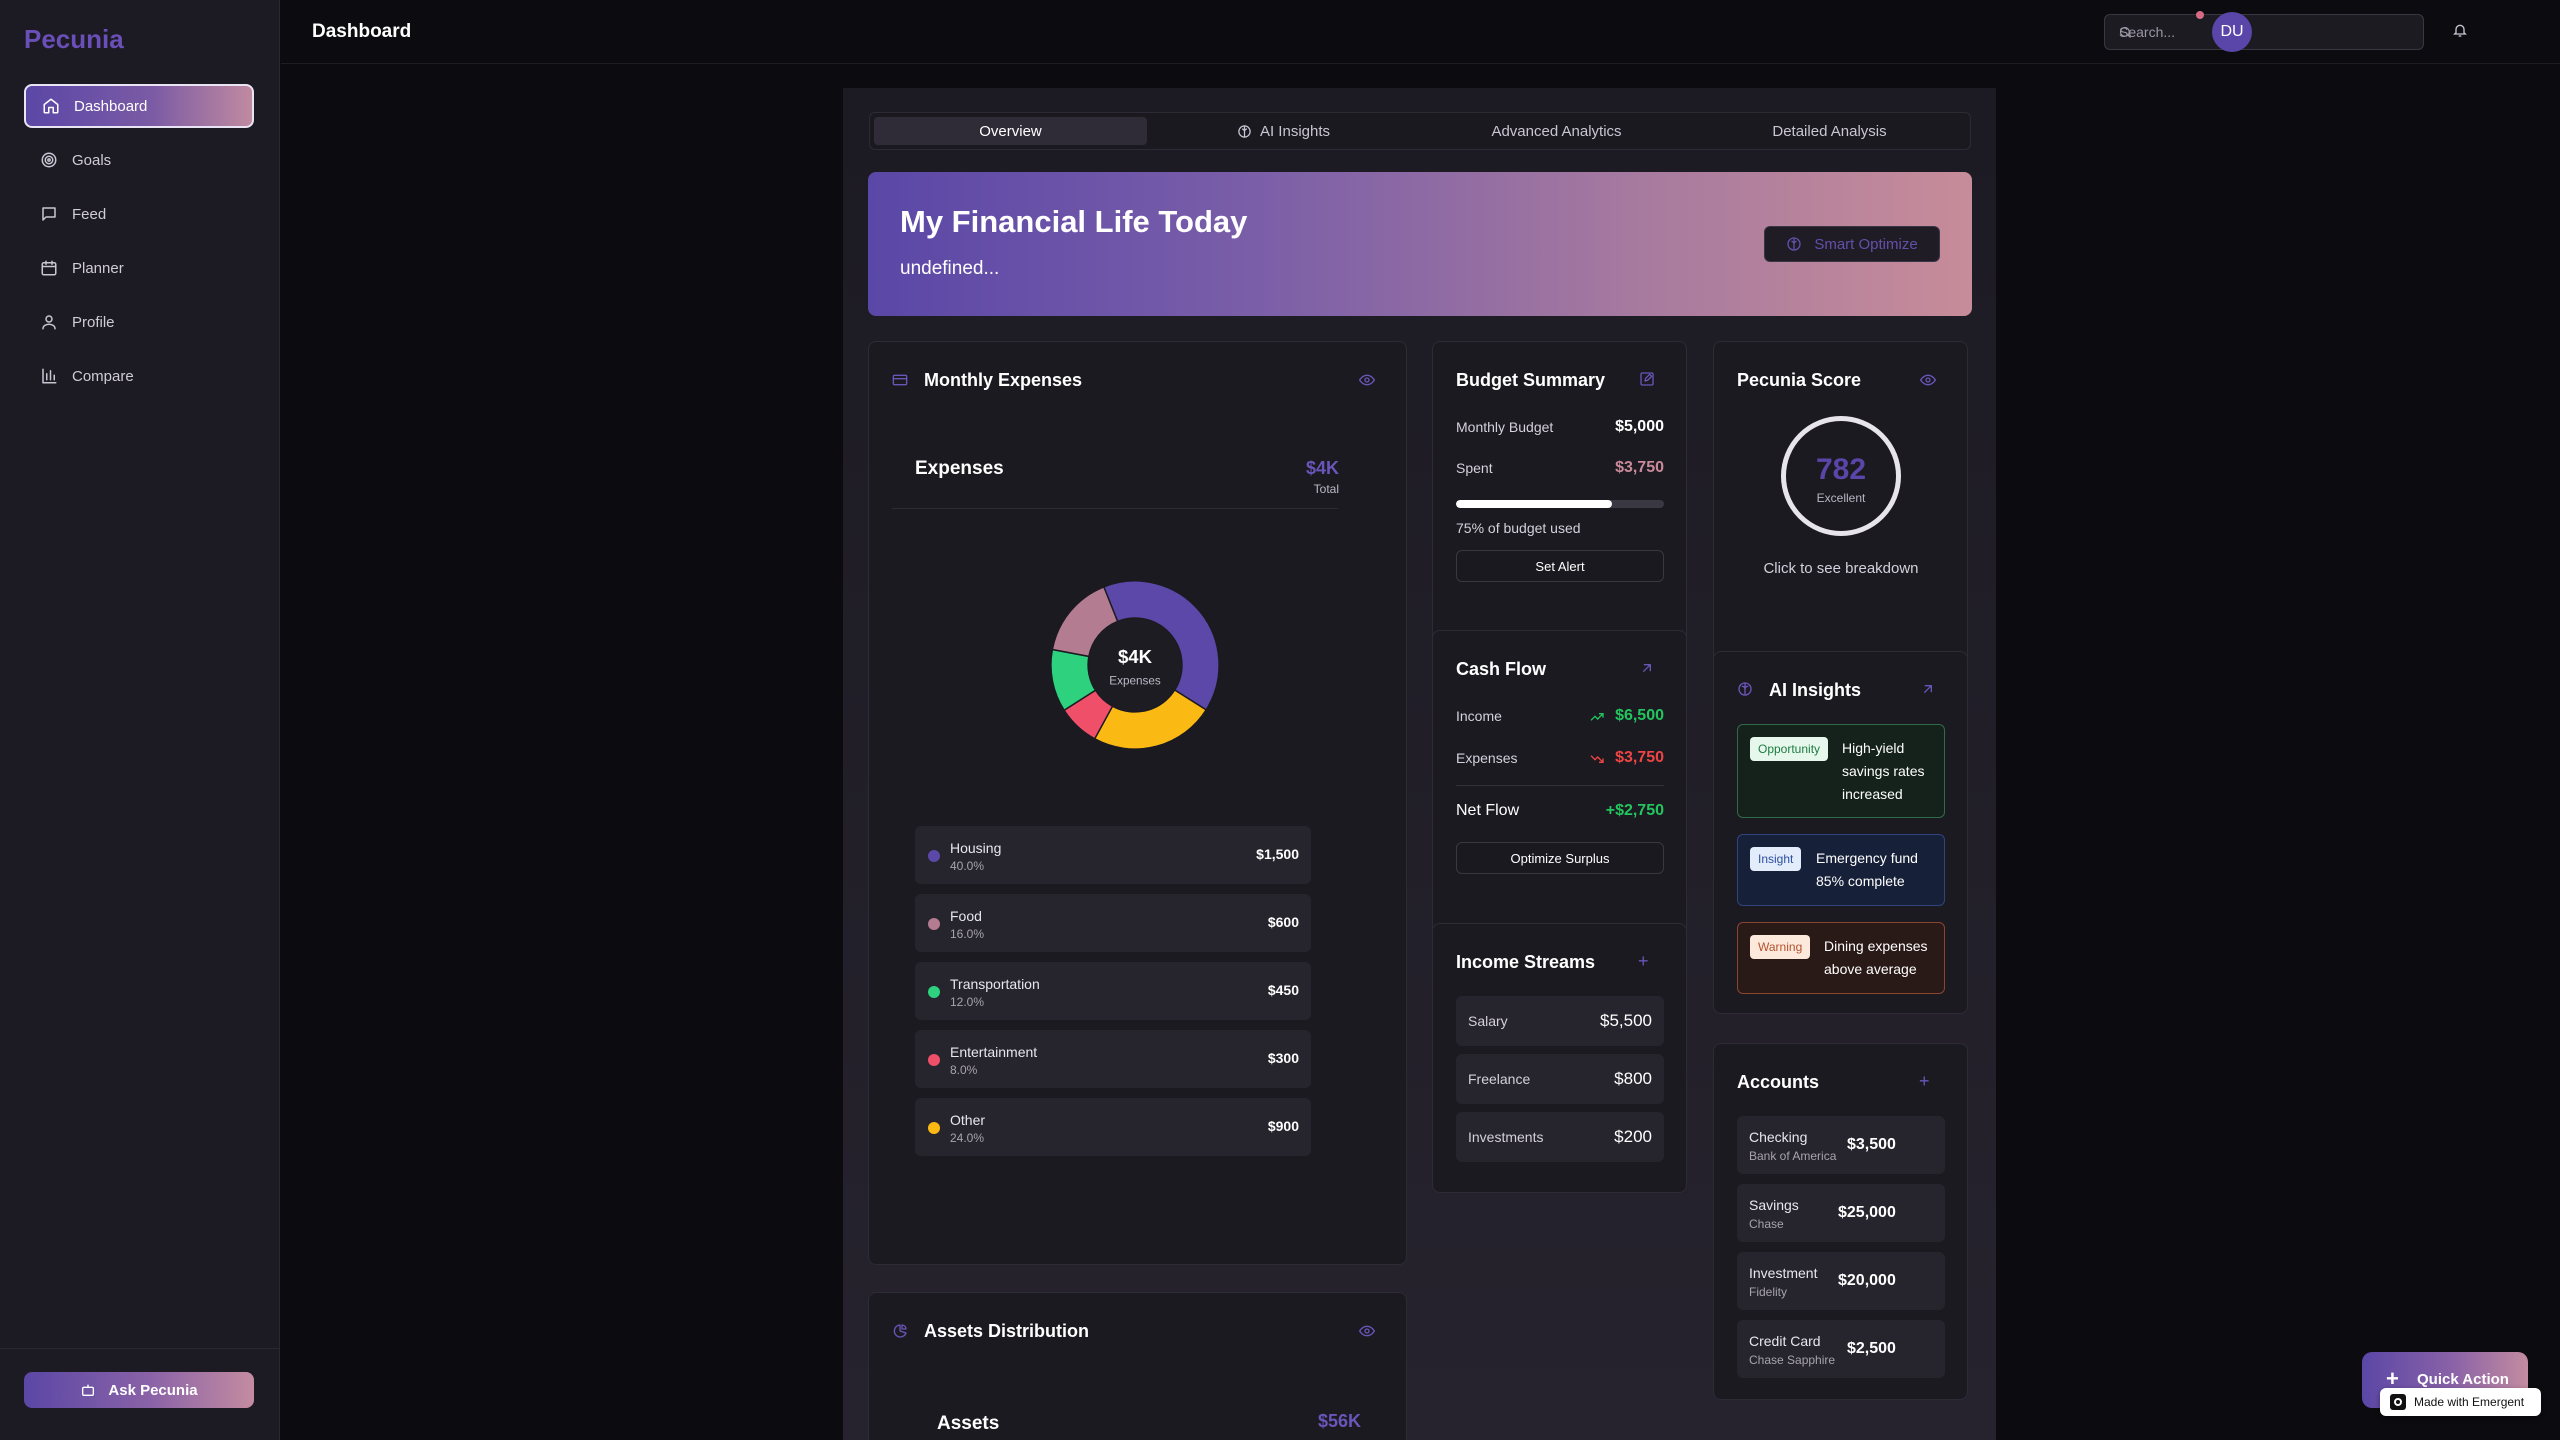 This screenshot has width=2560, height=1440. What do you see at coordinates (1841, 469) in the screenshot?
I see `score-value: 782` at bounding box center [1841, 469].